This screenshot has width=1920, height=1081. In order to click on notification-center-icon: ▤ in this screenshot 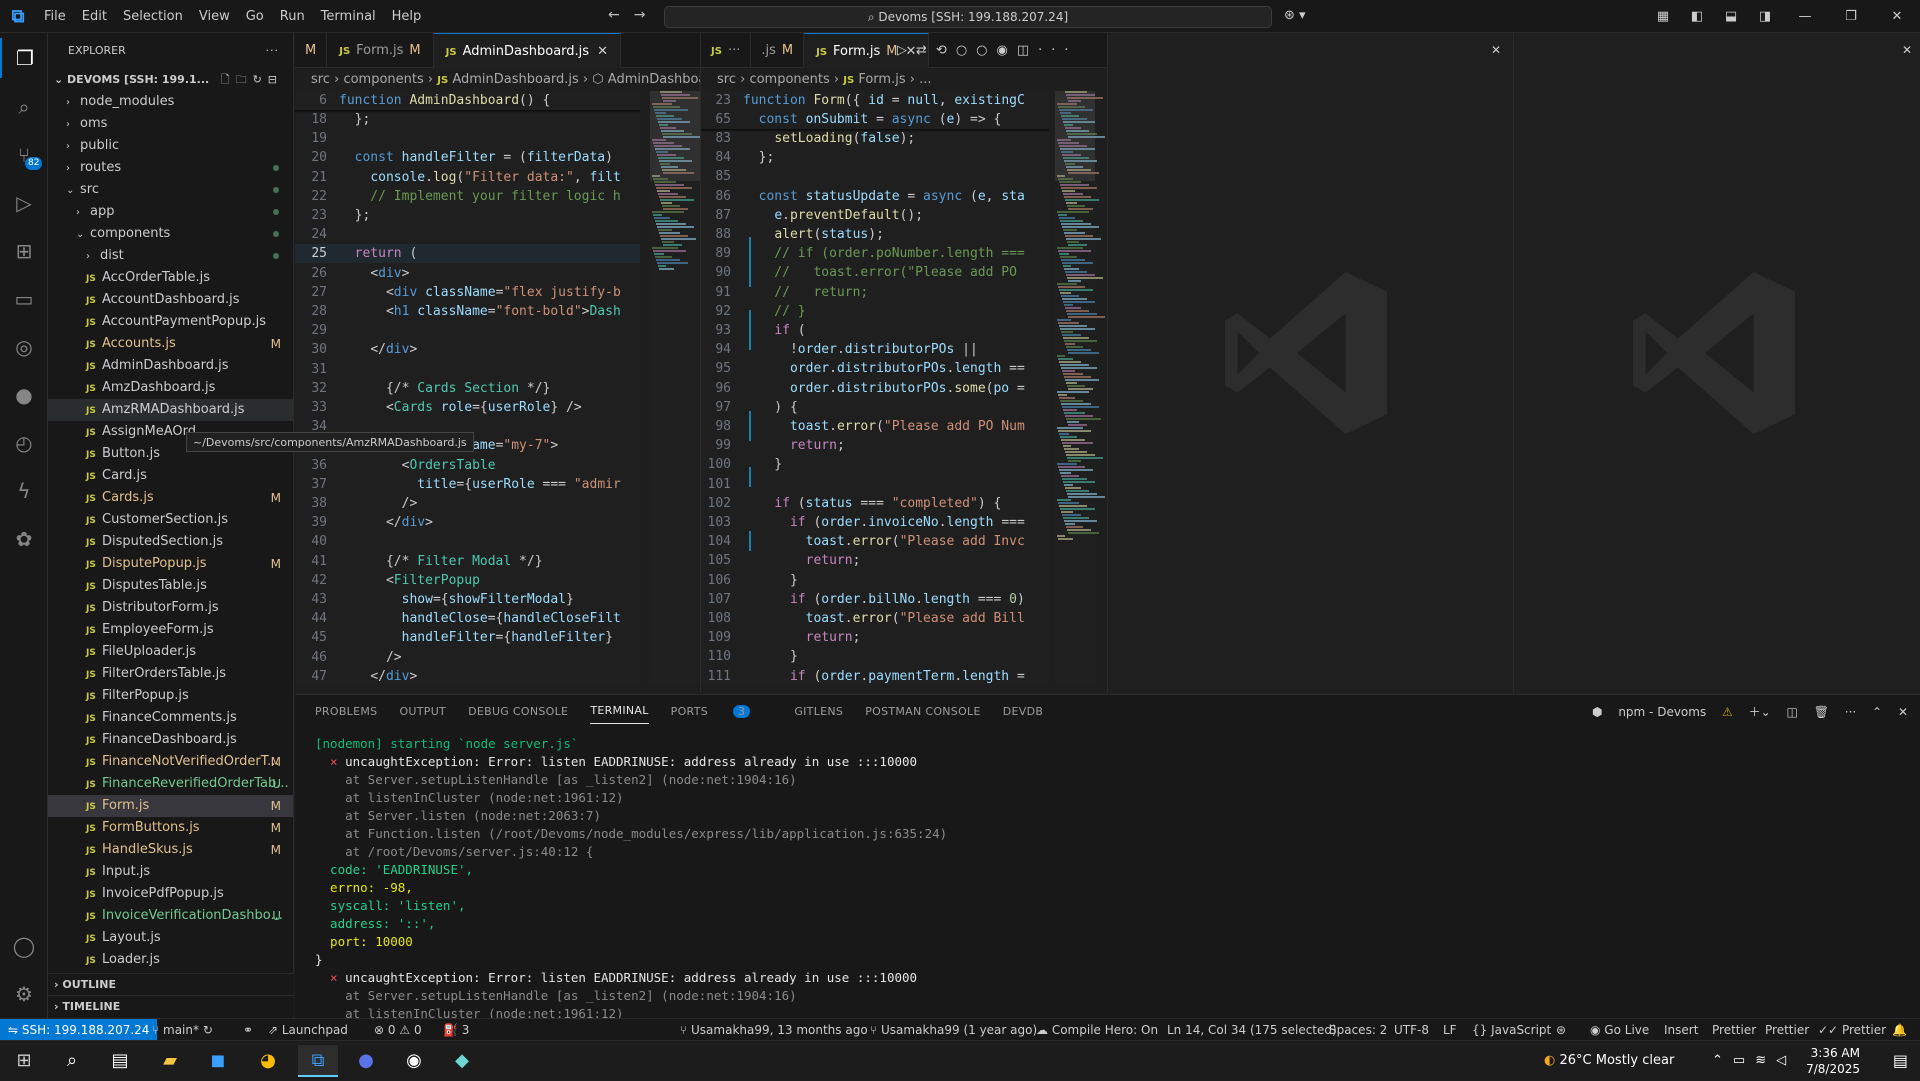, I will do `click(1900, 1061)`.